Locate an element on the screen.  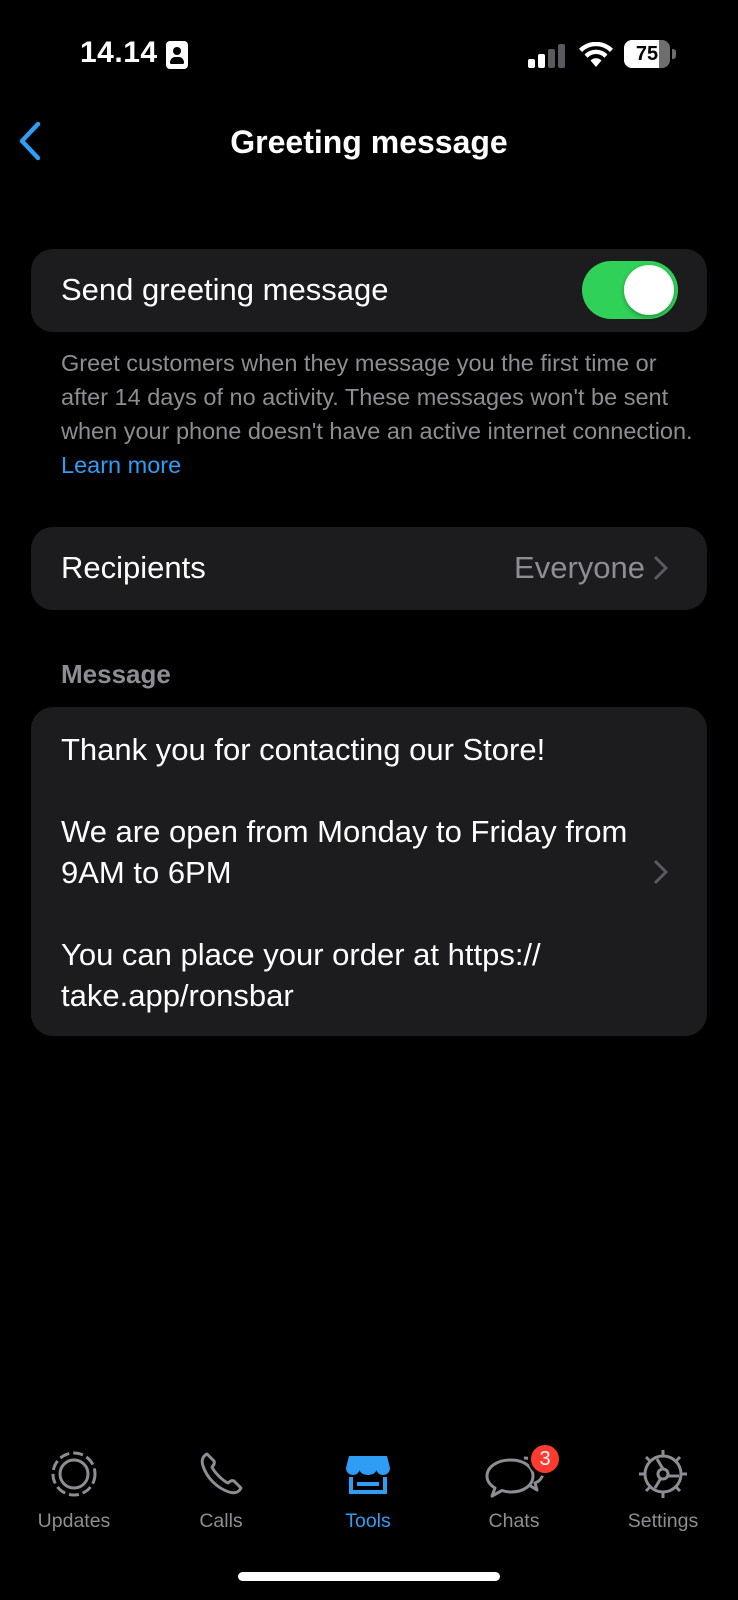
contact-card-icon is located at coordinates (177, 55).